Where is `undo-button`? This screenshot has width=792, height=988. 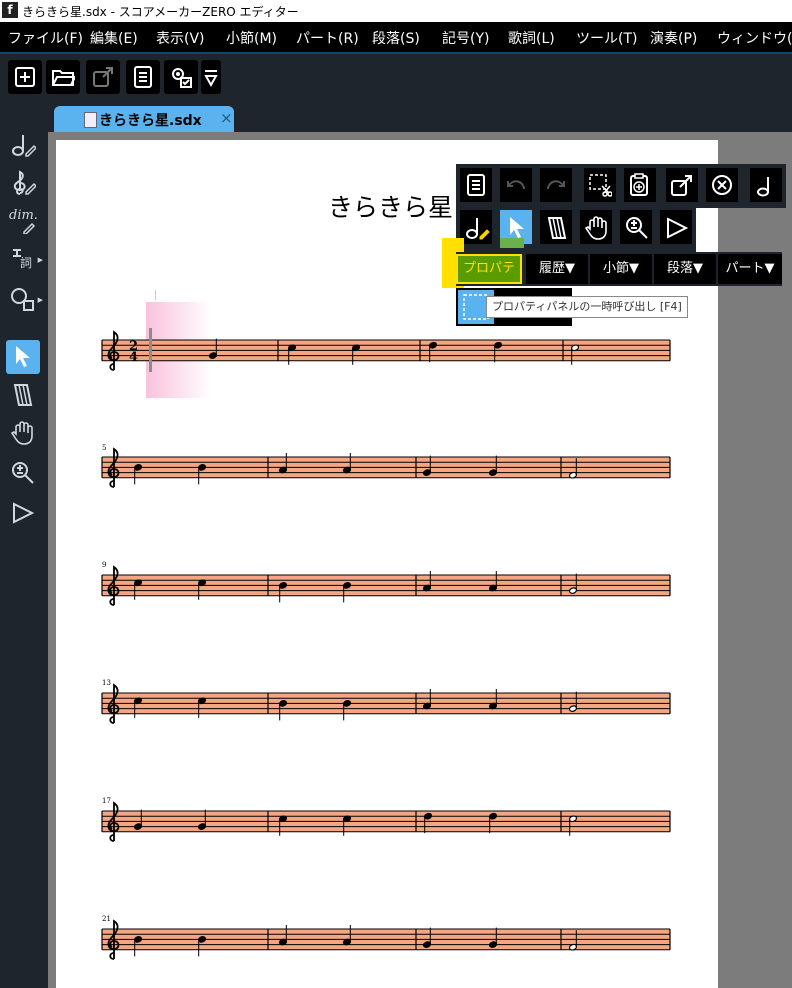 undo-button is located at coordinates (516, 185).